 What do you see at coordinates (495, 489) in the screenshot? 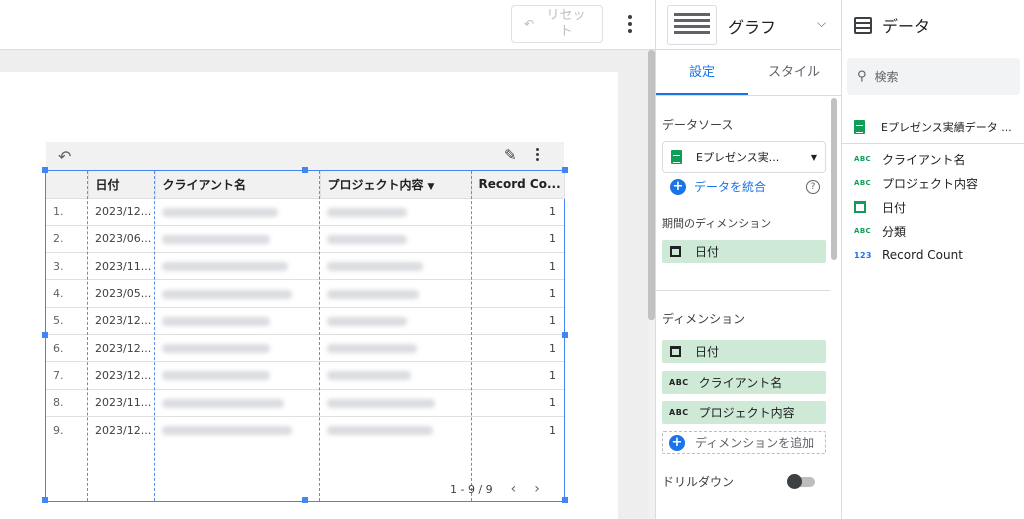
I see `table-pagination: 1 - 9 / 9 ‹ ›` at bounding box center [495, 489].